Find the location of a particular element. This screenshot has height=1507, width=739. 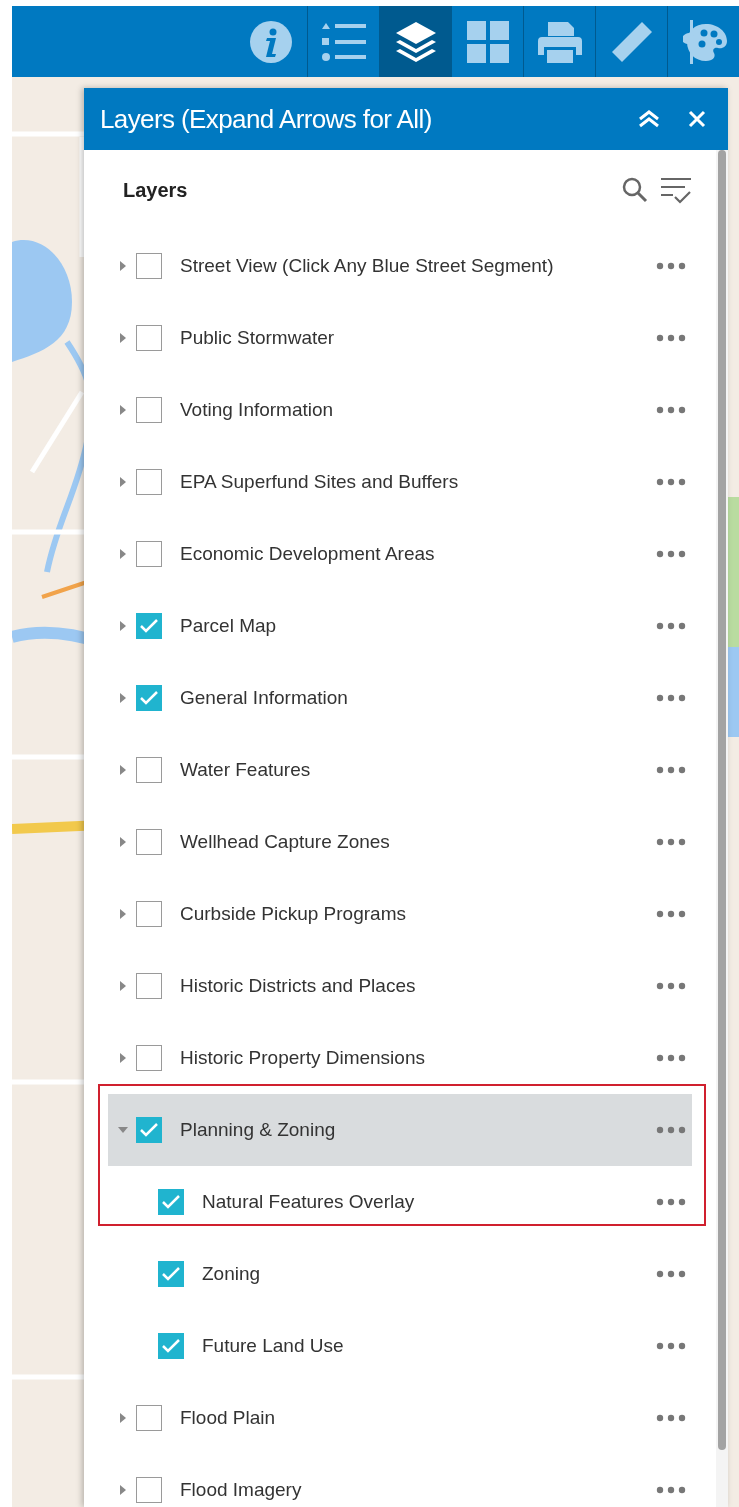

layer-label: General Information is located at coordinates (264, 698).